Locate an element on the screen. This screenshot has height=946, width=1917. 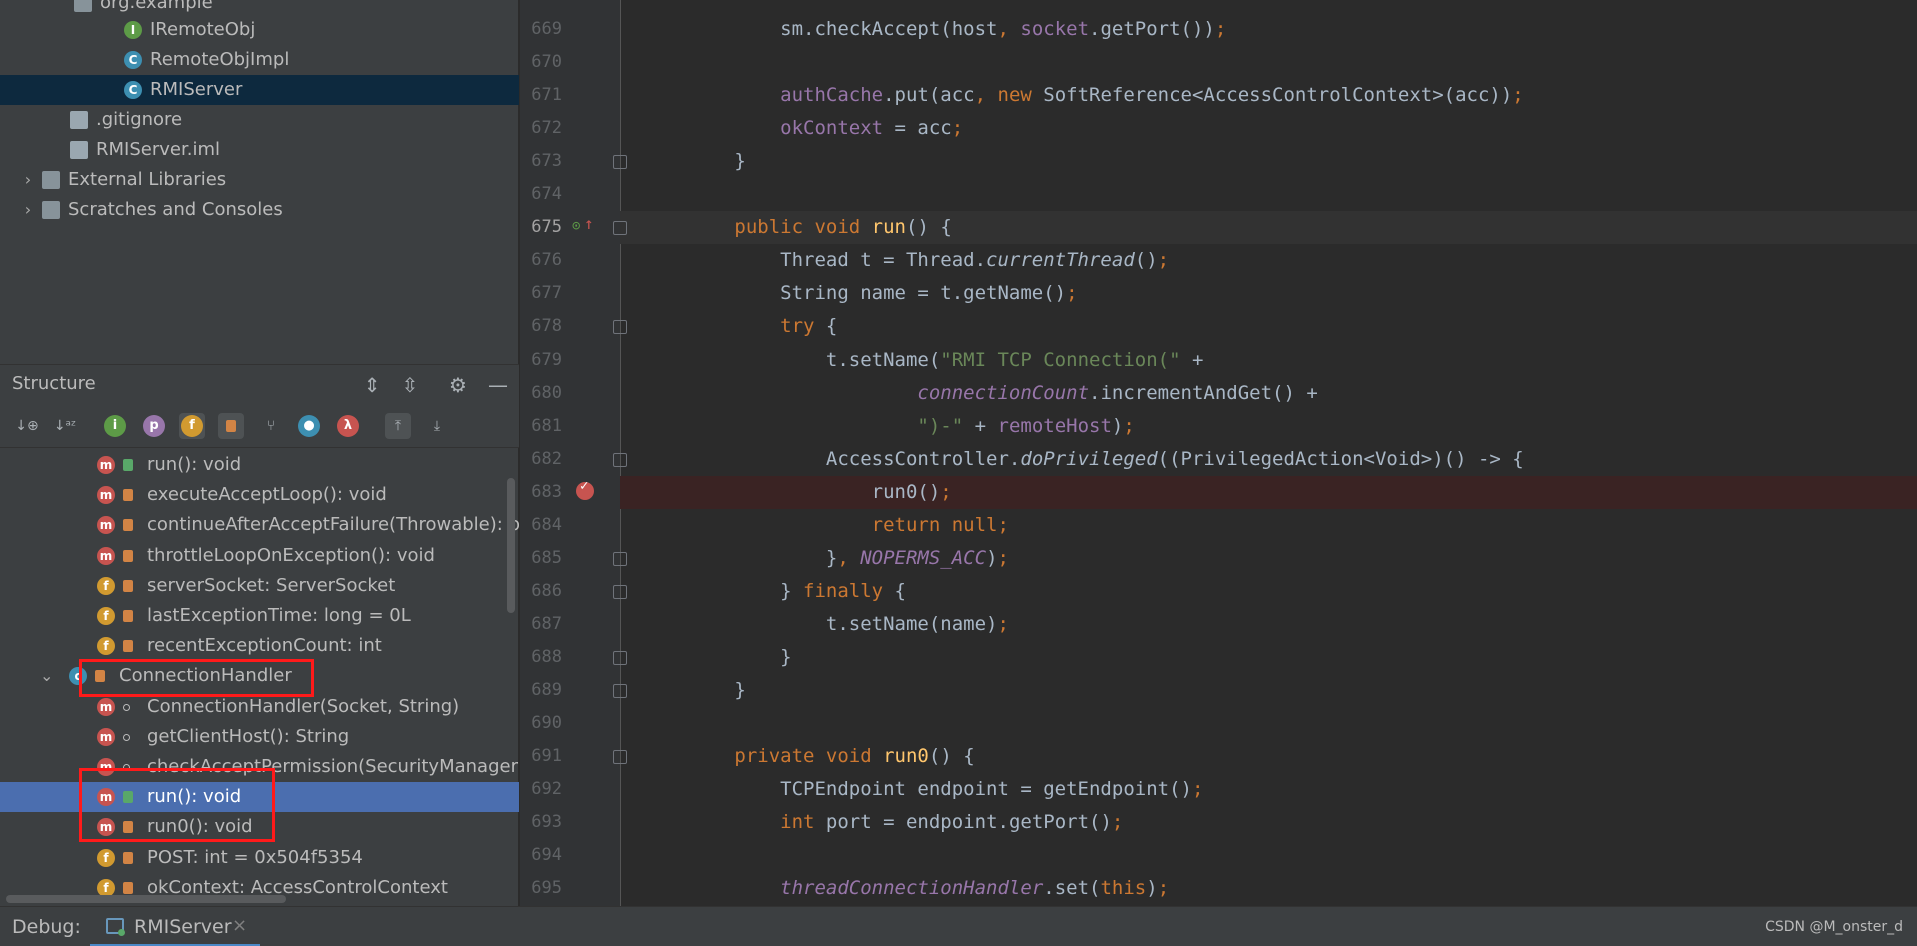
line-number: 690 is located at coordinates (546, 723).